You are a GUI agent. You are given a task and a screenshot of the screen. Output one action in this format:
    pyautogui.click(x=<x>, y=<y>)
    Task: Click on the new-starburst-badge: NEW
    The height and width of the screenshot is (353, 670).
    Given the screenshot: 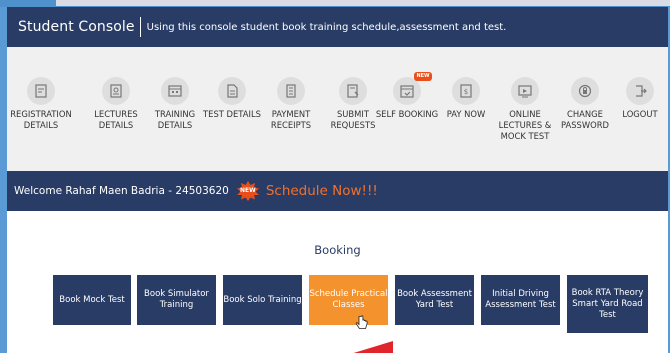 What is the action you would take?
    pyautogui.click(x=248, y=191)
    